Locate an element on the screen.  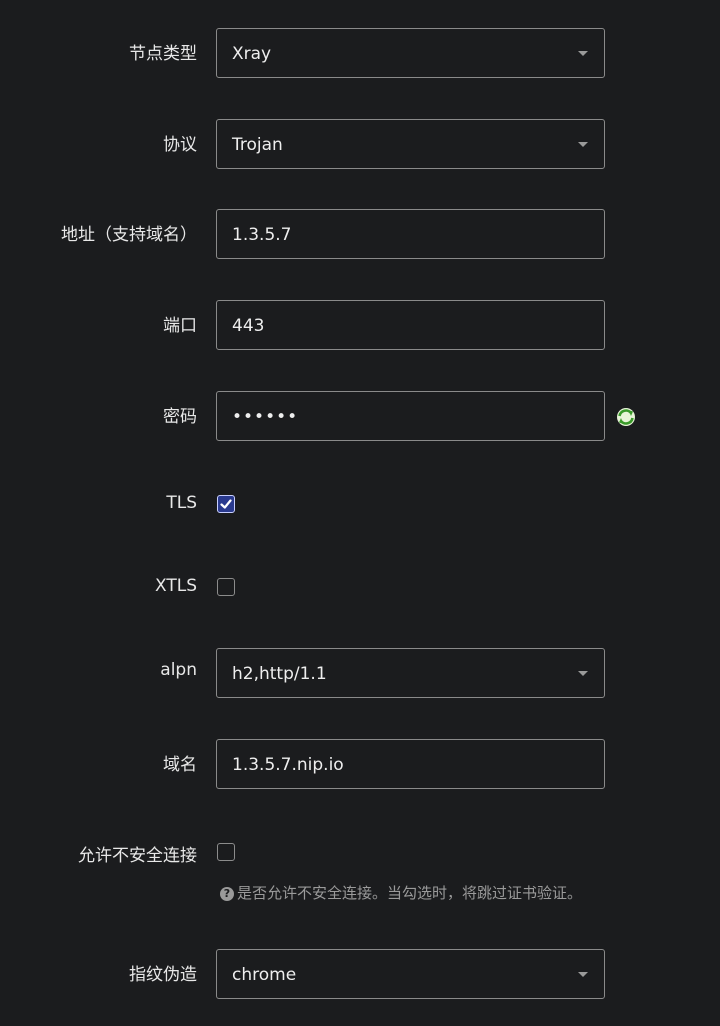
xtls-label: XTLS is located at coordinates (176, 586).